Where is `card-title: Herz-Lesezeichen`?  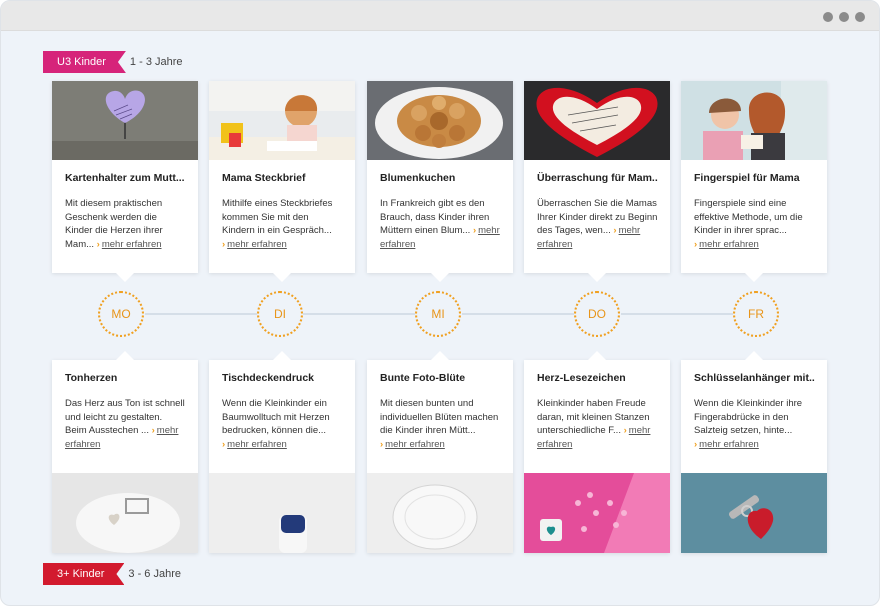
card-title: Herz-Lesezeichen is located at coordinates (581, 378).